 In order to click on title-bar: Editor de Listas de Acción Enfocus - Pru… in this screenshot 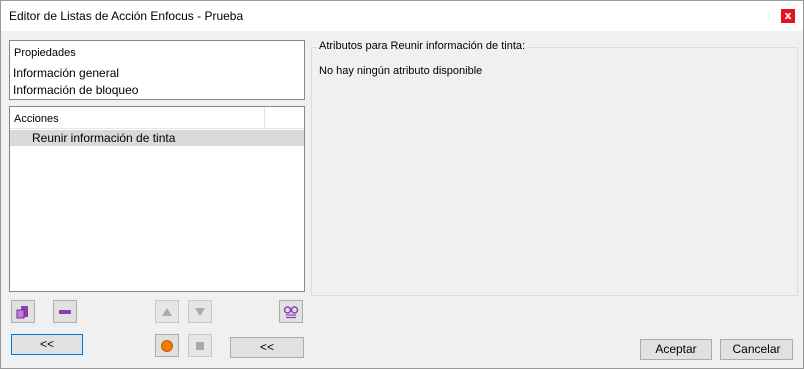, I will do `click(402, 15)`.